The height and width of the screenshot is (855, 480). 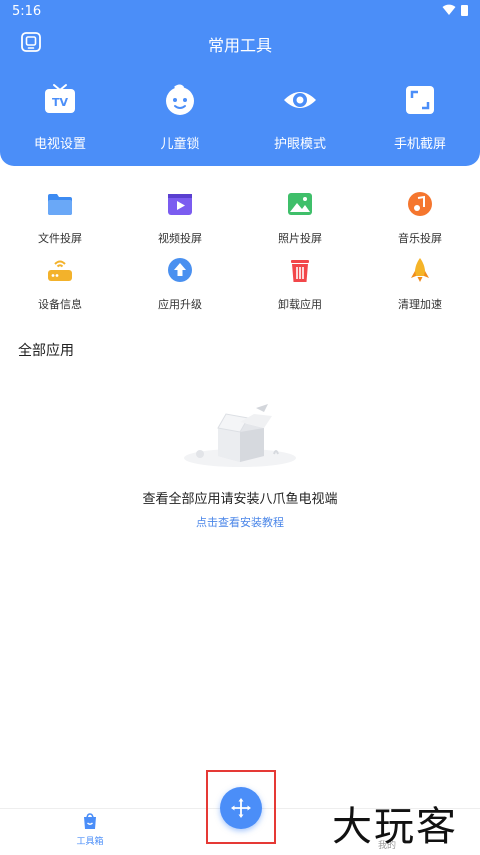 What do you see at coordinates (240, 435) in the screenshot?
I see `empty-box-icon` at bounding box center [240, 435].